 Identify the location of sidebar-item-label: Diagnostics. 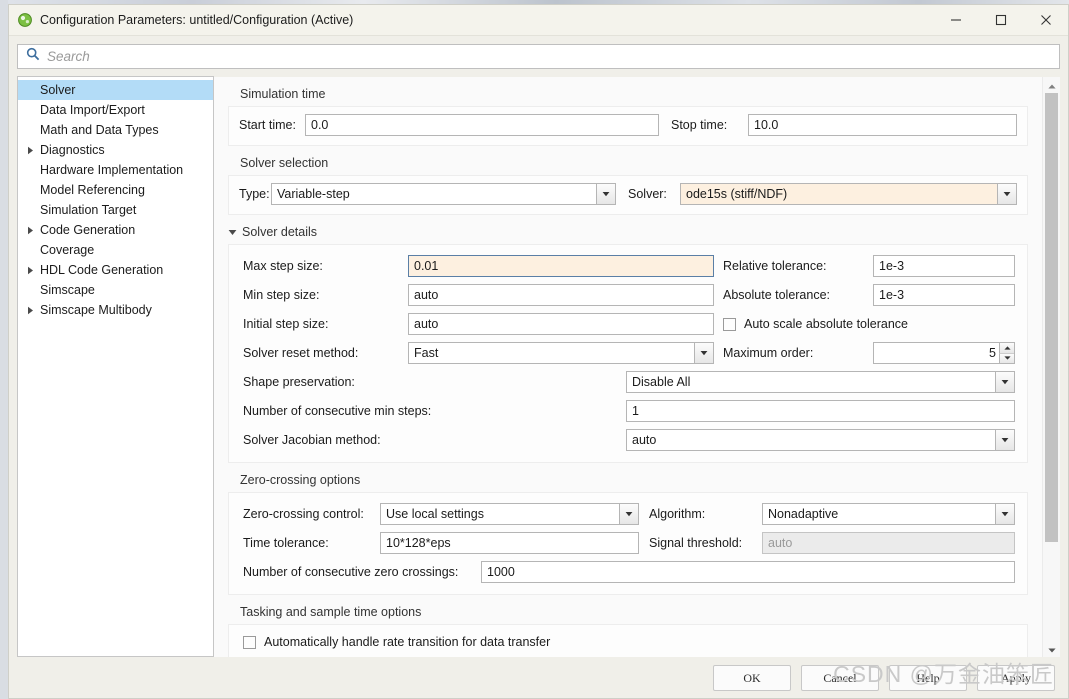
(72, 150).